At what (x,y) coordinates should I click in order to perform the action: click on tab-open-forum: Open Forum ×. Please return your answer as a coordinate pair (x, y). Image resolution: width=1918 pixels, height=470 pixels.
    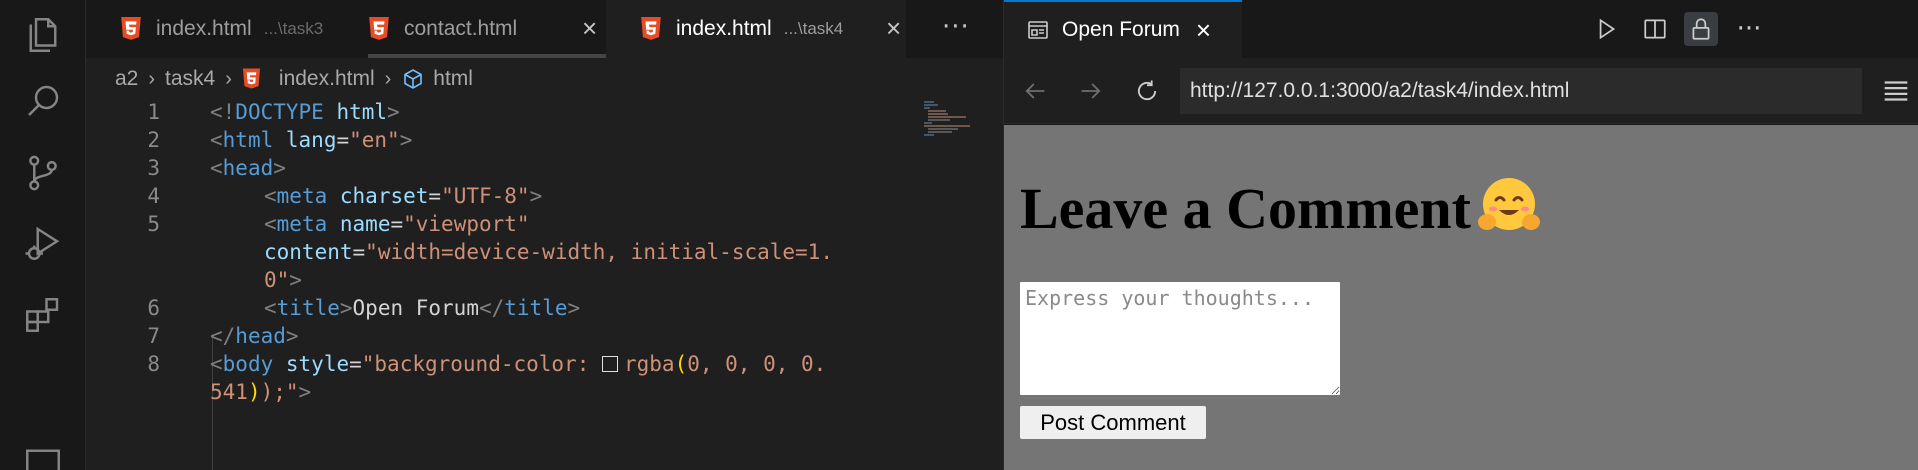
    Looking at the image, I should click on (1123, 29).